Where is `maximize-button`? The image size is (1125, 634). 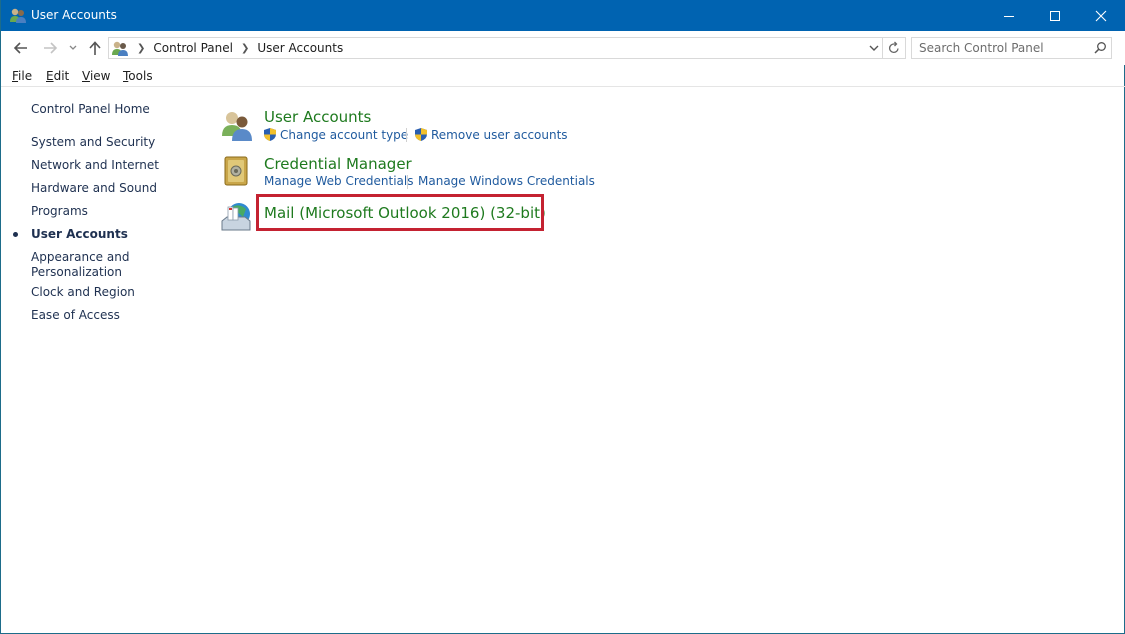
maximize-button is located at coordinates (1055, 15).